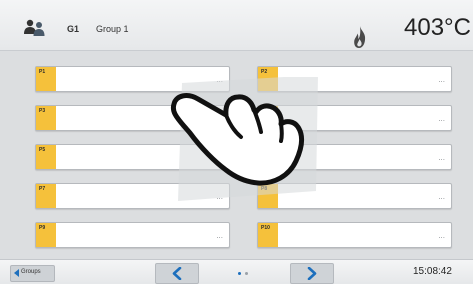 This screenshot has height=284, width=473. What do you see at coordinates (360, 37) in the screenshot?
I see `flame-icon` at bounding box center [360, 37].